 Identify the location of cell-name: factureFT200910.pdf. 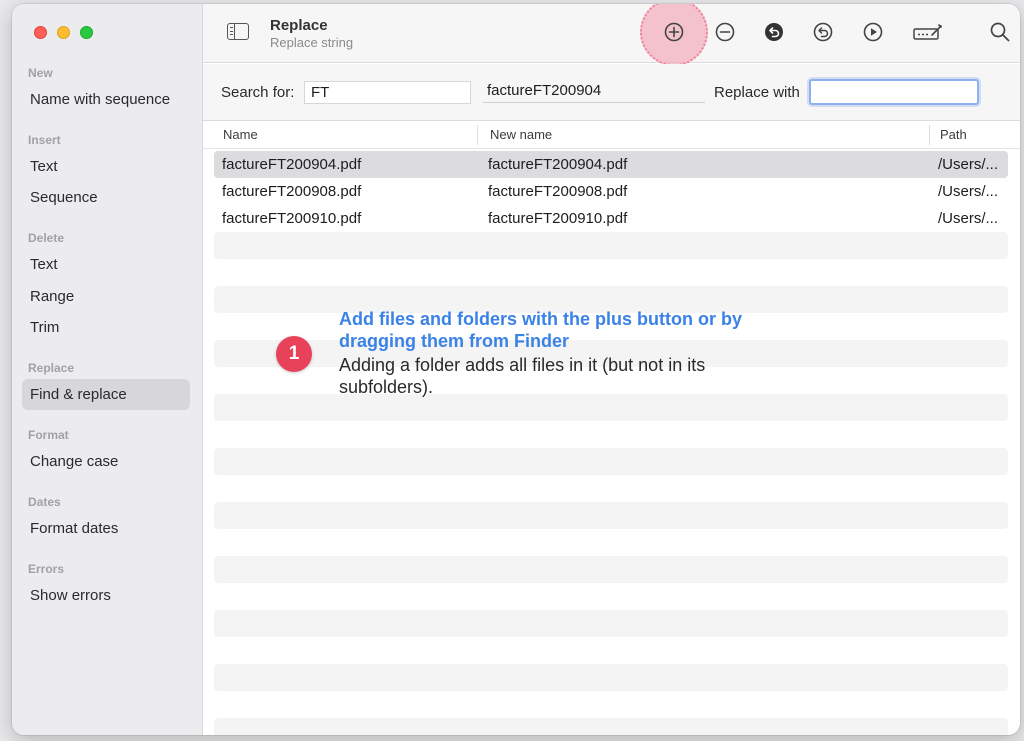
(292, 218).